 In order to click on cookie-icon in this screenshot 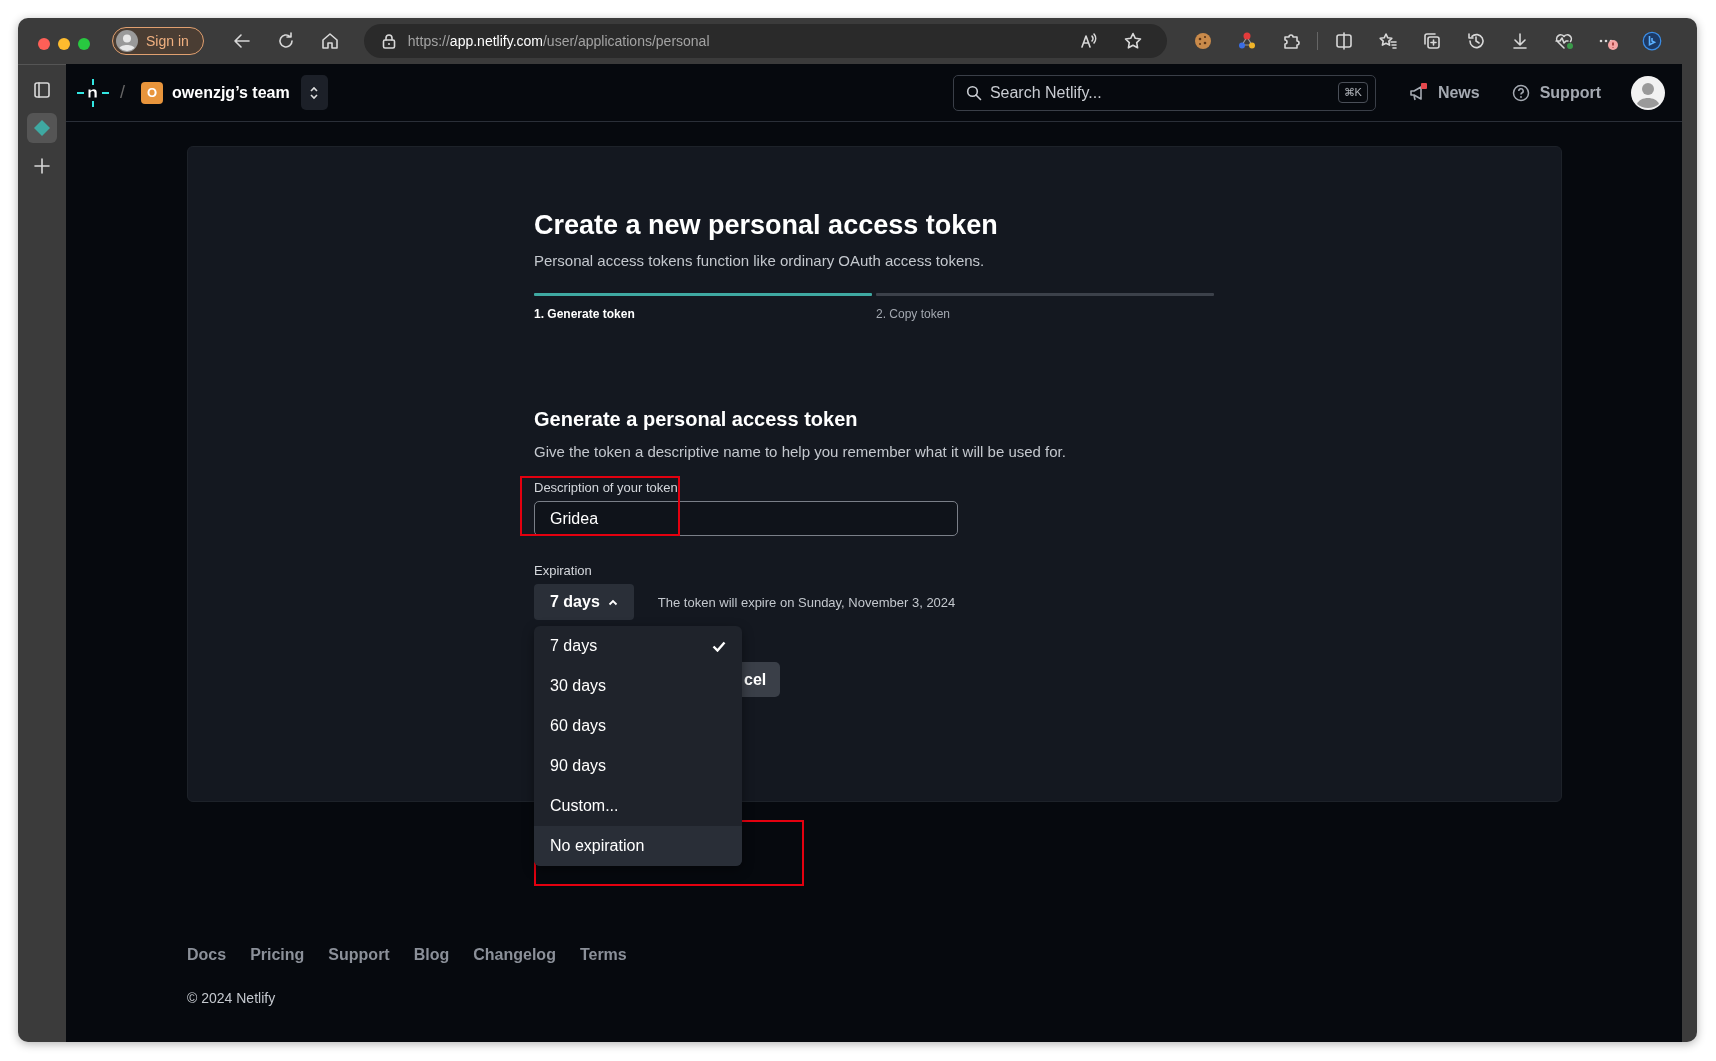, I will do `click(1202, 41)`.